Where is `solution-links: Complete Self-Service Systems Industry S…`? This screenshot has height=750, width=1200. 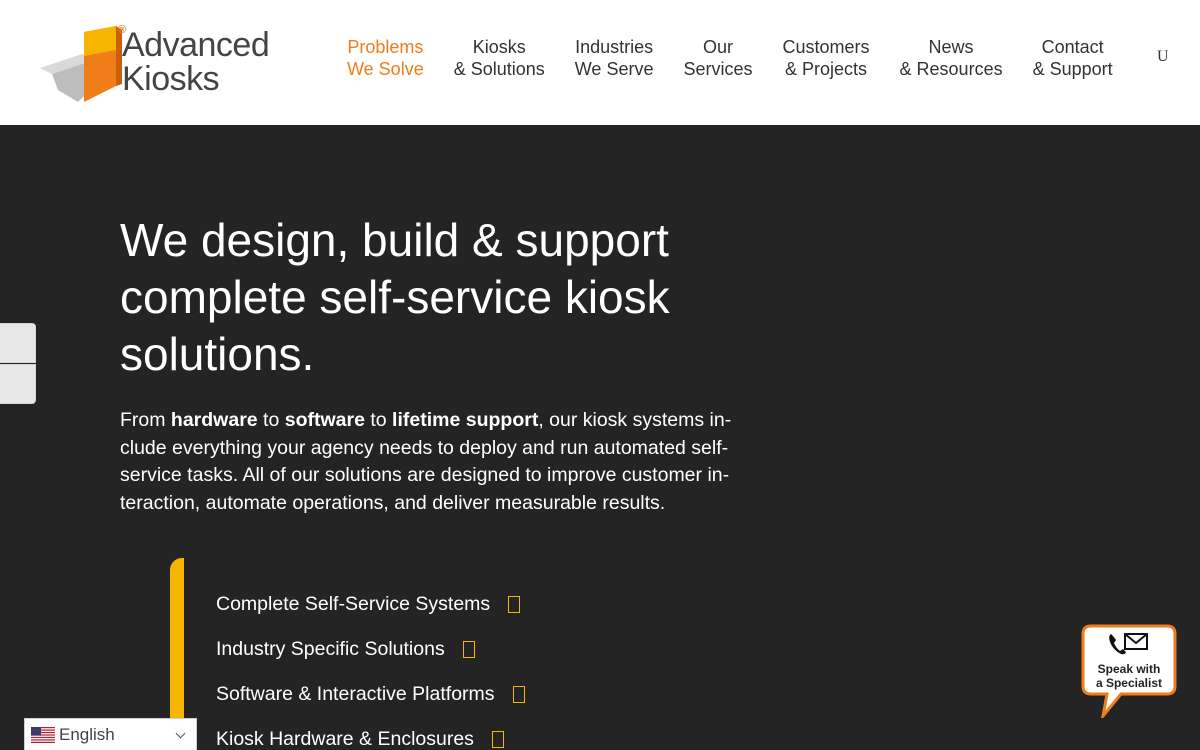
solution-links: Complete Self-Service Systems Industry S… is located at coordinates (370, 666).